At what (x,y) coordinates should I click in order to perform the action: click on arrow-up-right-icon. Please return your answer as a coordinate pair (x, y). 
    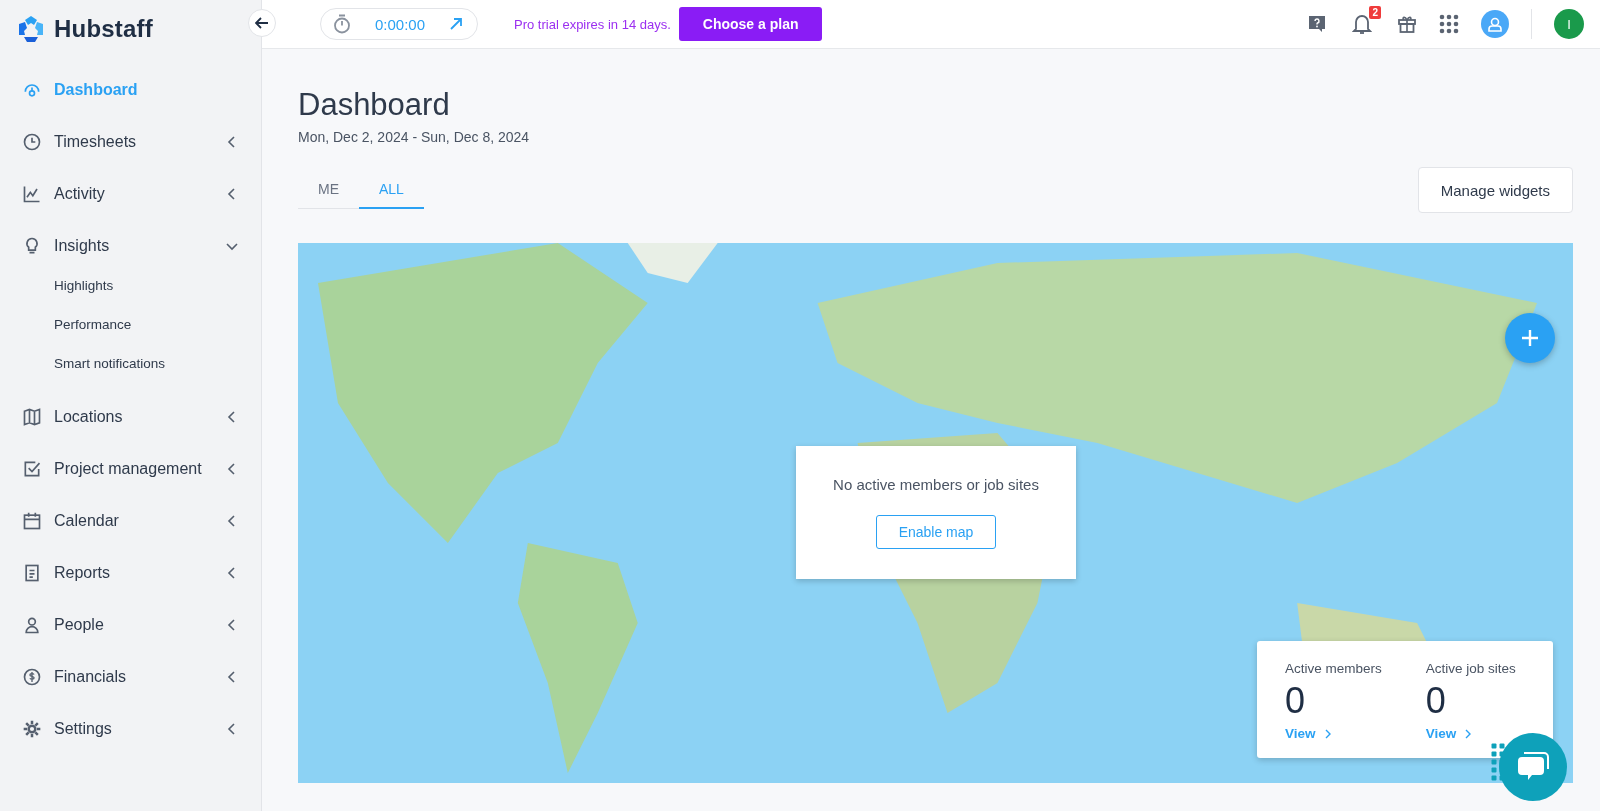
    Looking at the image, I should click on (456, 24).